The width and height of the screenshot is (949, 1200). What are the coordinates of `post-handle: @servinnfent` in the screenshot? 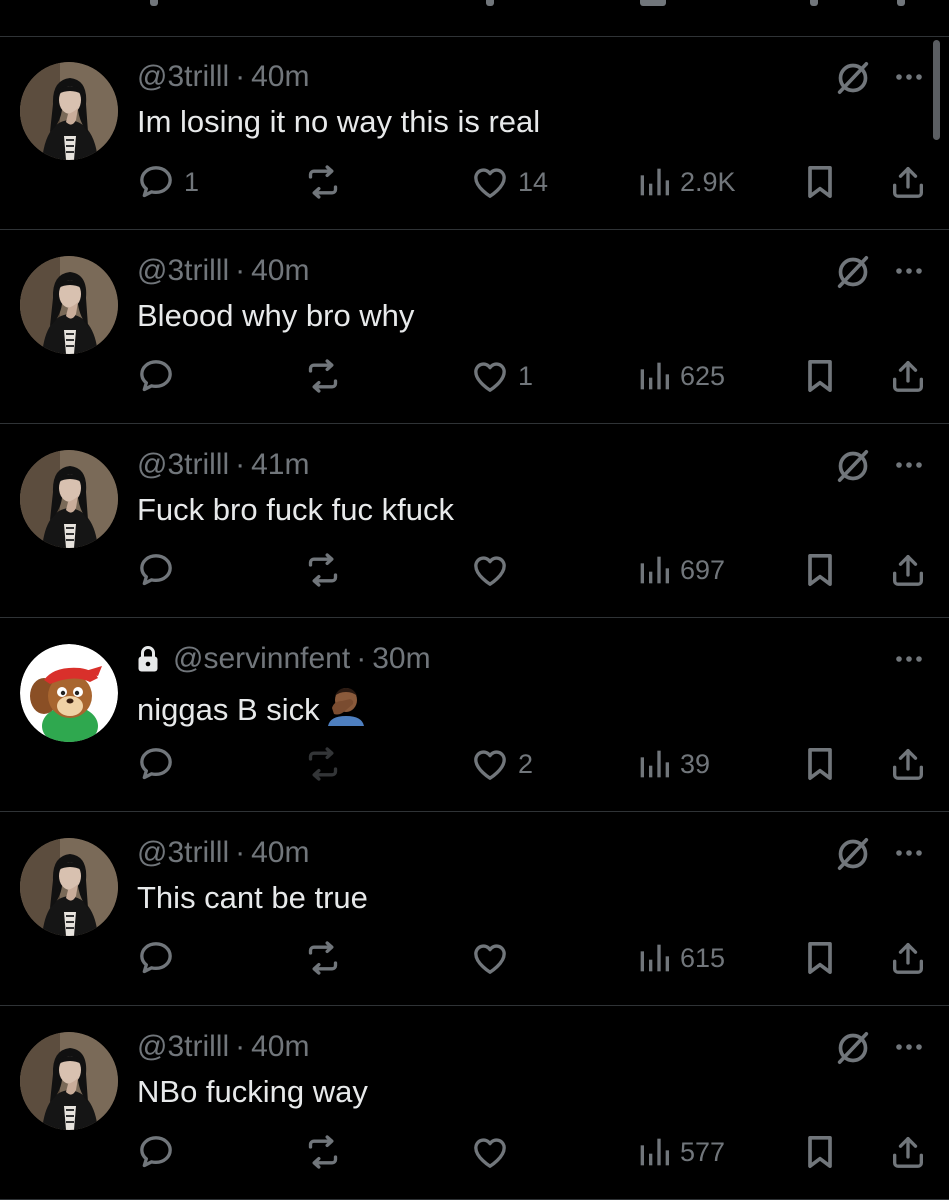 It's located at (261, 659).